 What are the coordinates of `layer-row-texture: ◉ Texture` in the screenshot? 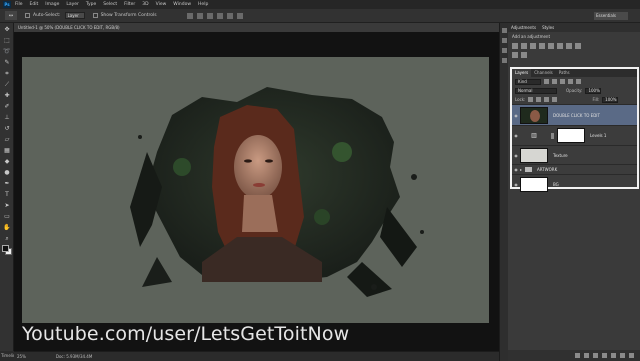 It's located at (574, 154).